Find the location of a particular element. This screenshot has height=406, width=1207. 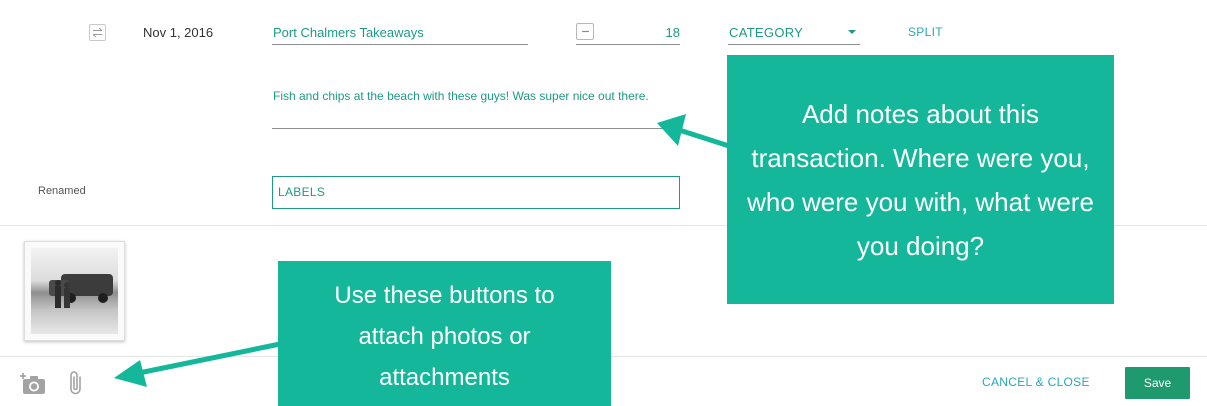

renamed-label: Renamed is located at coordinates (62, 191).